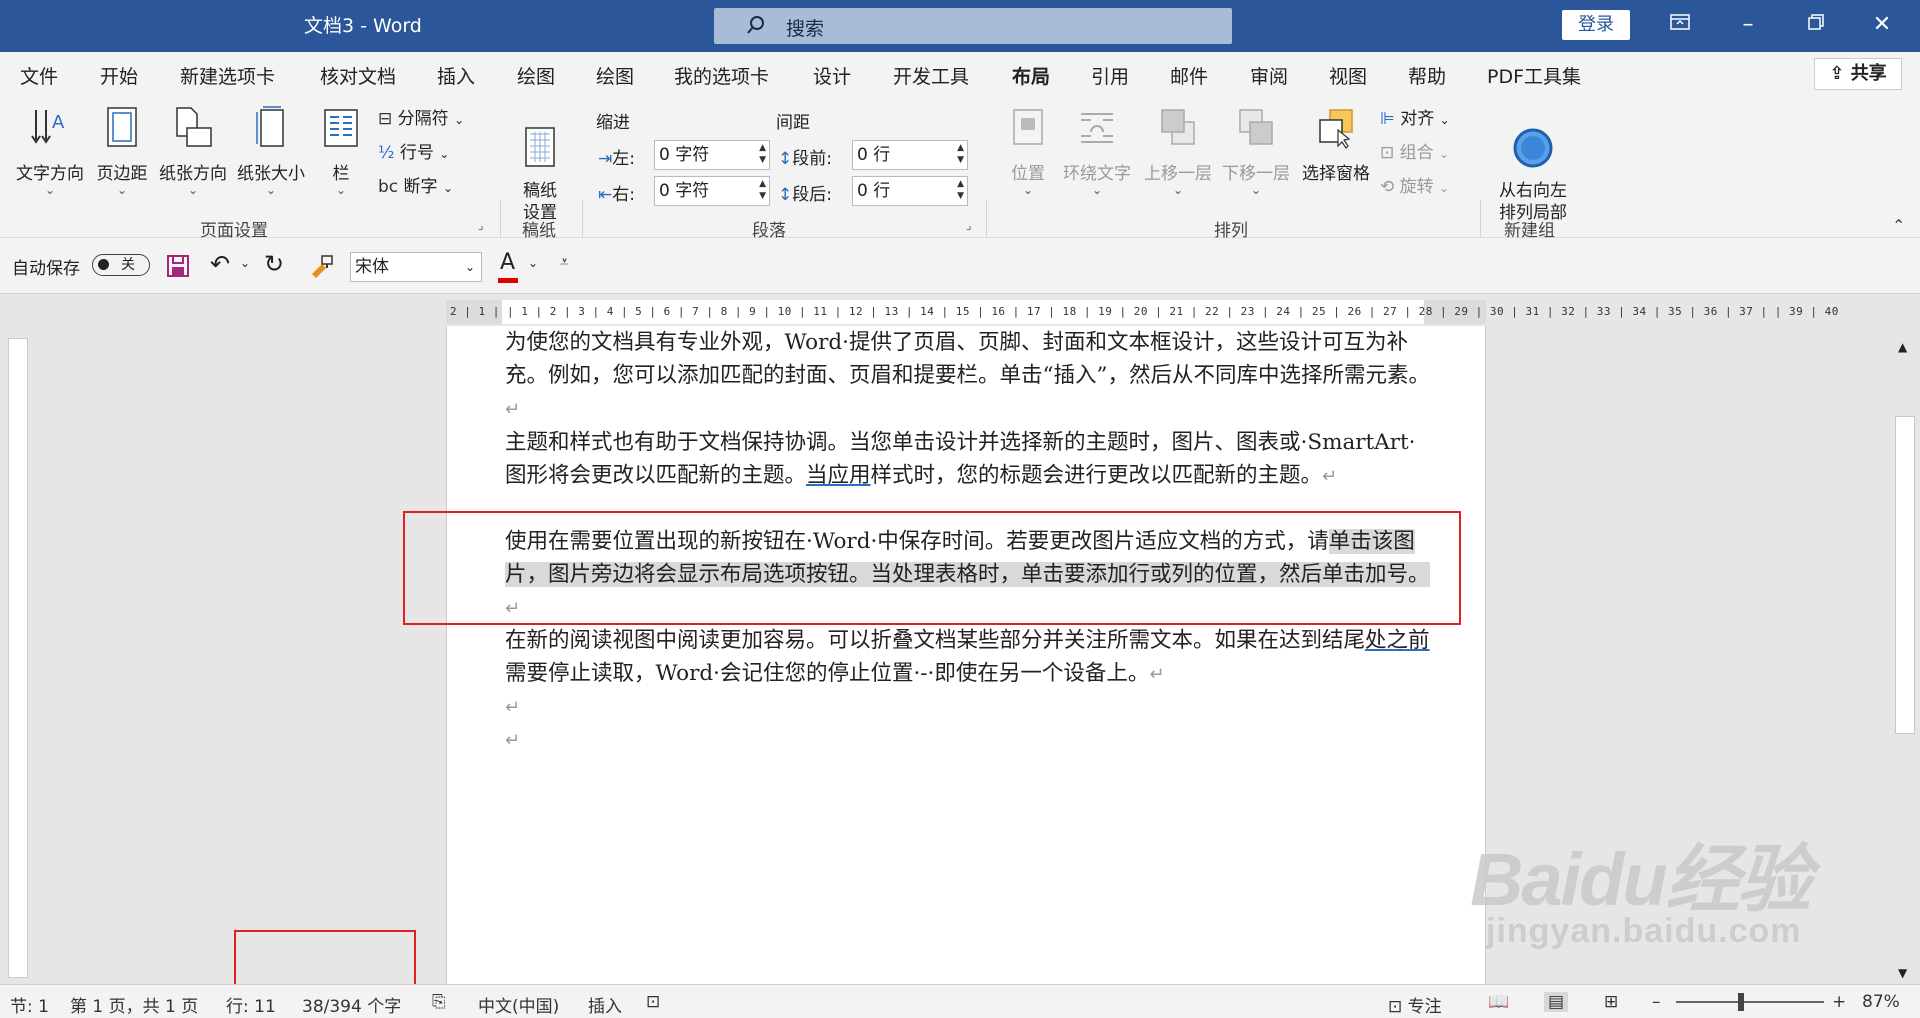 This screenshot has height=1018, width=1920. What do you see at coordinates (413, 150) in the screenshot?
I see `line-numbers-button: ½ 行号 ⌄` at bounding box center [413, 150].